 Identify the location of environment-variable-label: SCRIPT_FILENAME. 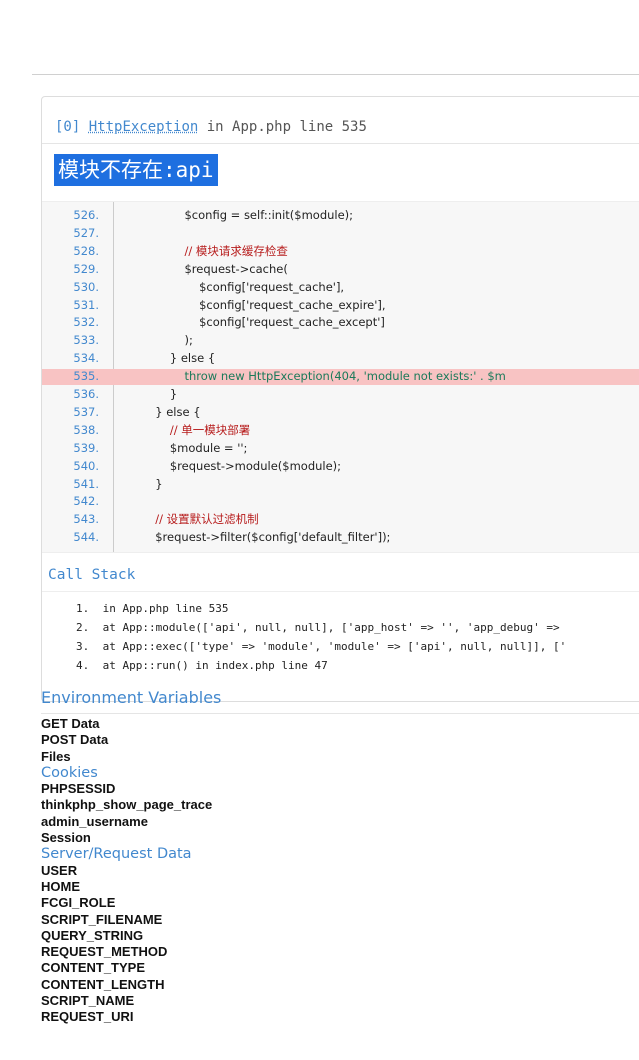
(102, 919).